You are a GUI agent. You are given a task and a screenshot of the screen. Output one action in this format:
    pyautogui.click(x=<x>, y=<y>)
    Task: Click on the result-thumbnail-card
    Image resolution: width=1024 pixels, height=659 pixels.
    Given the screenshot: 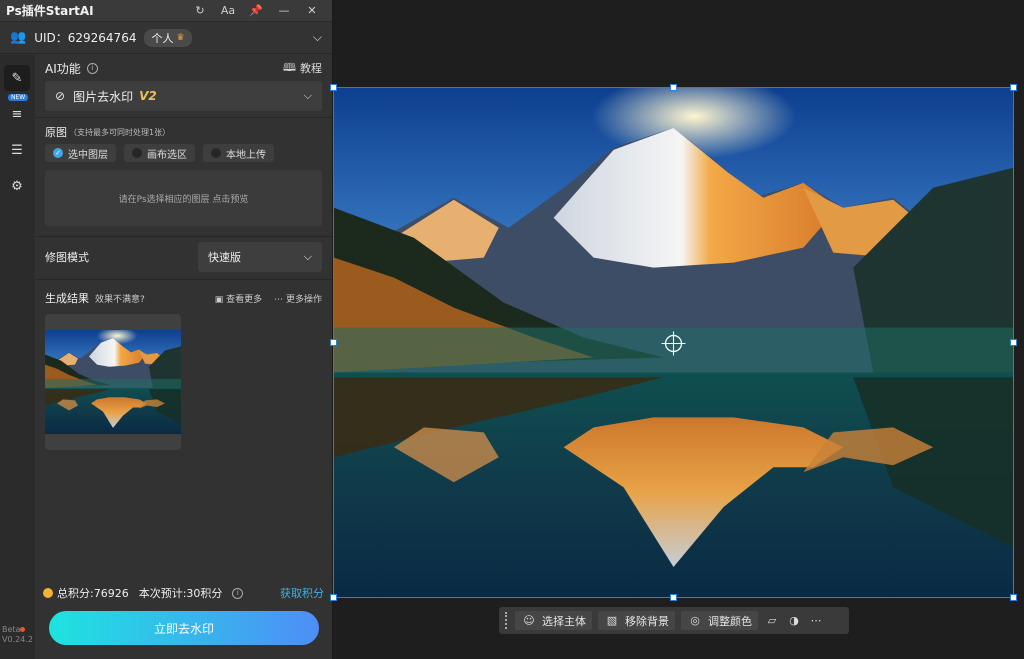 What is the action you would take?
    pyautogui.click(x=113, y=382)
    